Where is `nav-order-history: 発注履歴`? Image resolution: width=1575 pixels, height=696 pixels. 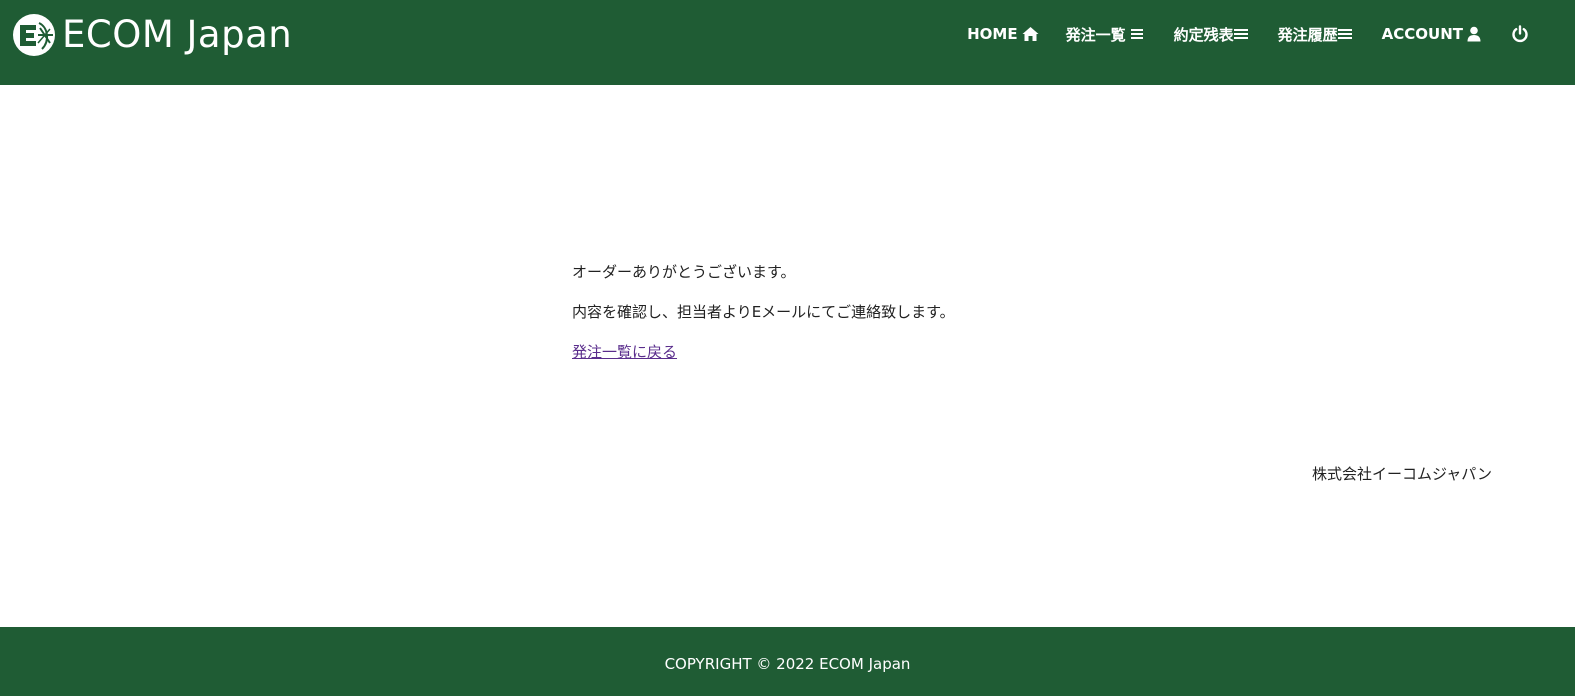 nav-order-history: 発注履歴 is located at coordinates (1316, 34).